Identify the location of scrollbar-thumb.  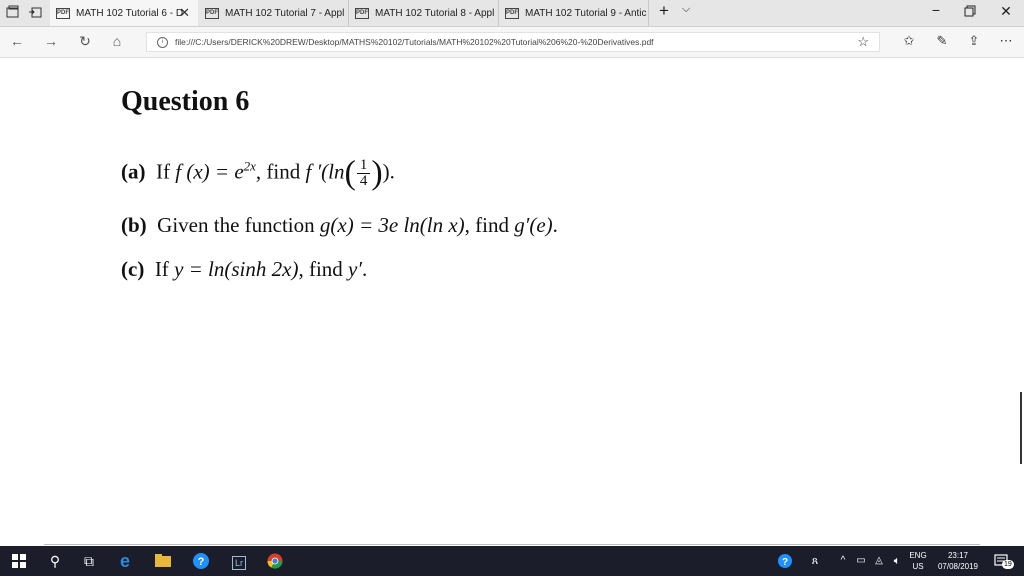
(1021, 428).